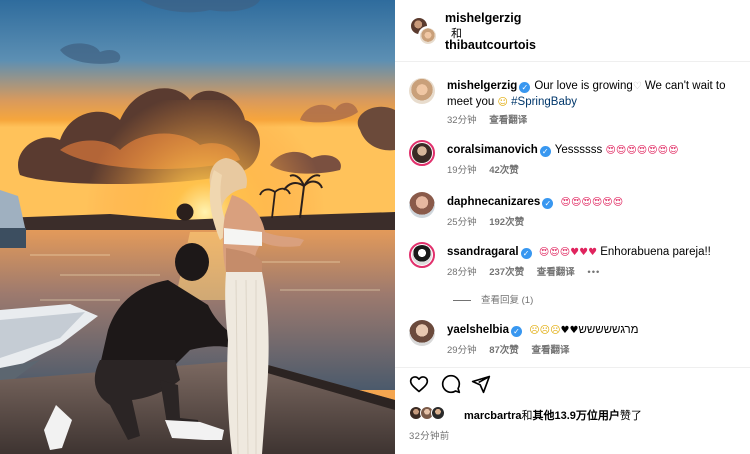  What do you see at coordinates (578, 150) in the screenshot?
I see `comment-body: Yessssss` at bounding box center [578, 150].